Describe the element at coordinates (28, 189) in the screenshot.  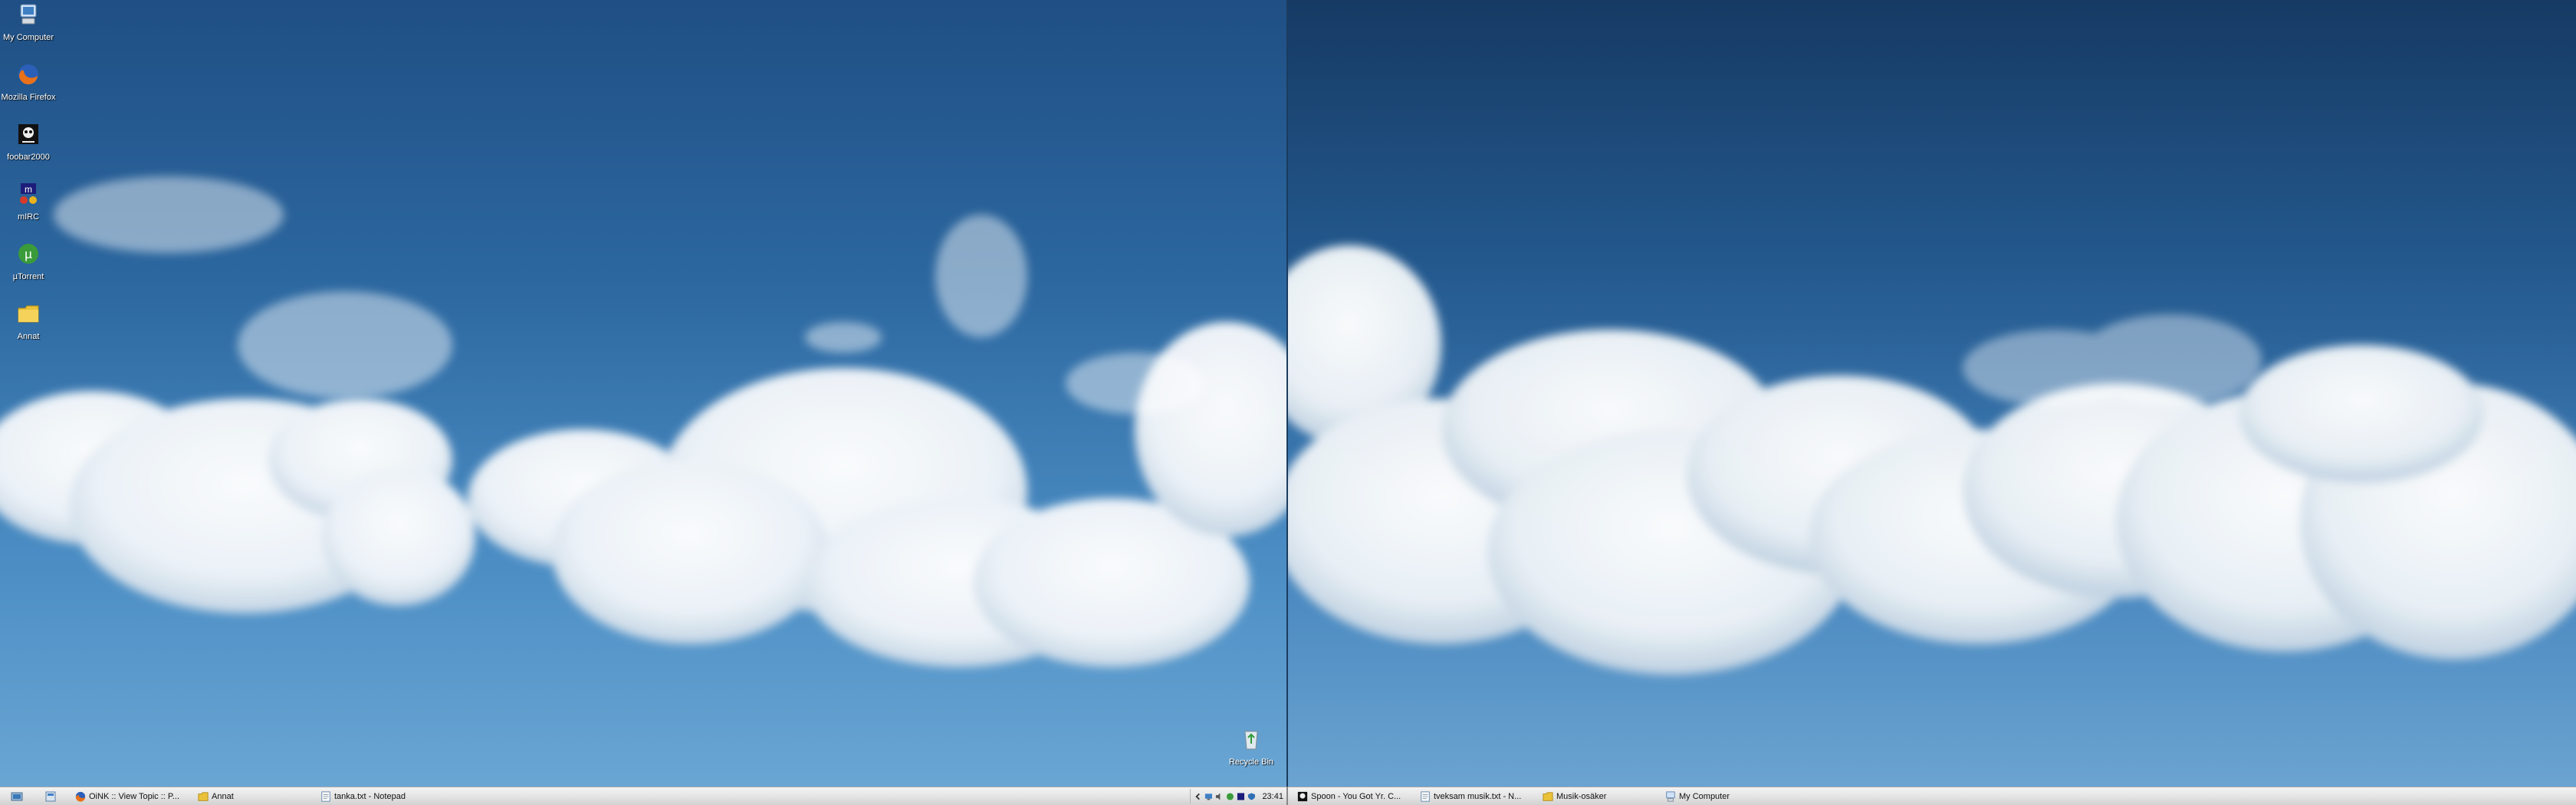
I see `svg-text: m` at that location.